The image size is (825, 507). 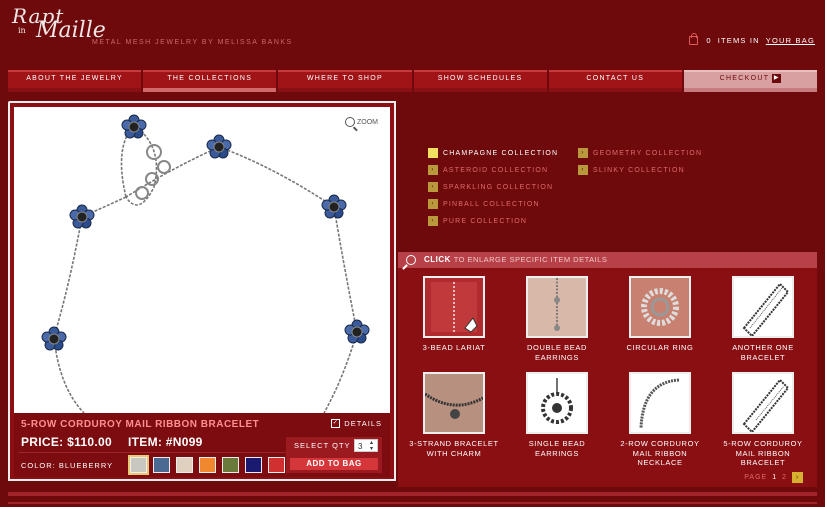 I want to click on collection-label: ASTEROID COLLECTION, so click(x=496, y=170).